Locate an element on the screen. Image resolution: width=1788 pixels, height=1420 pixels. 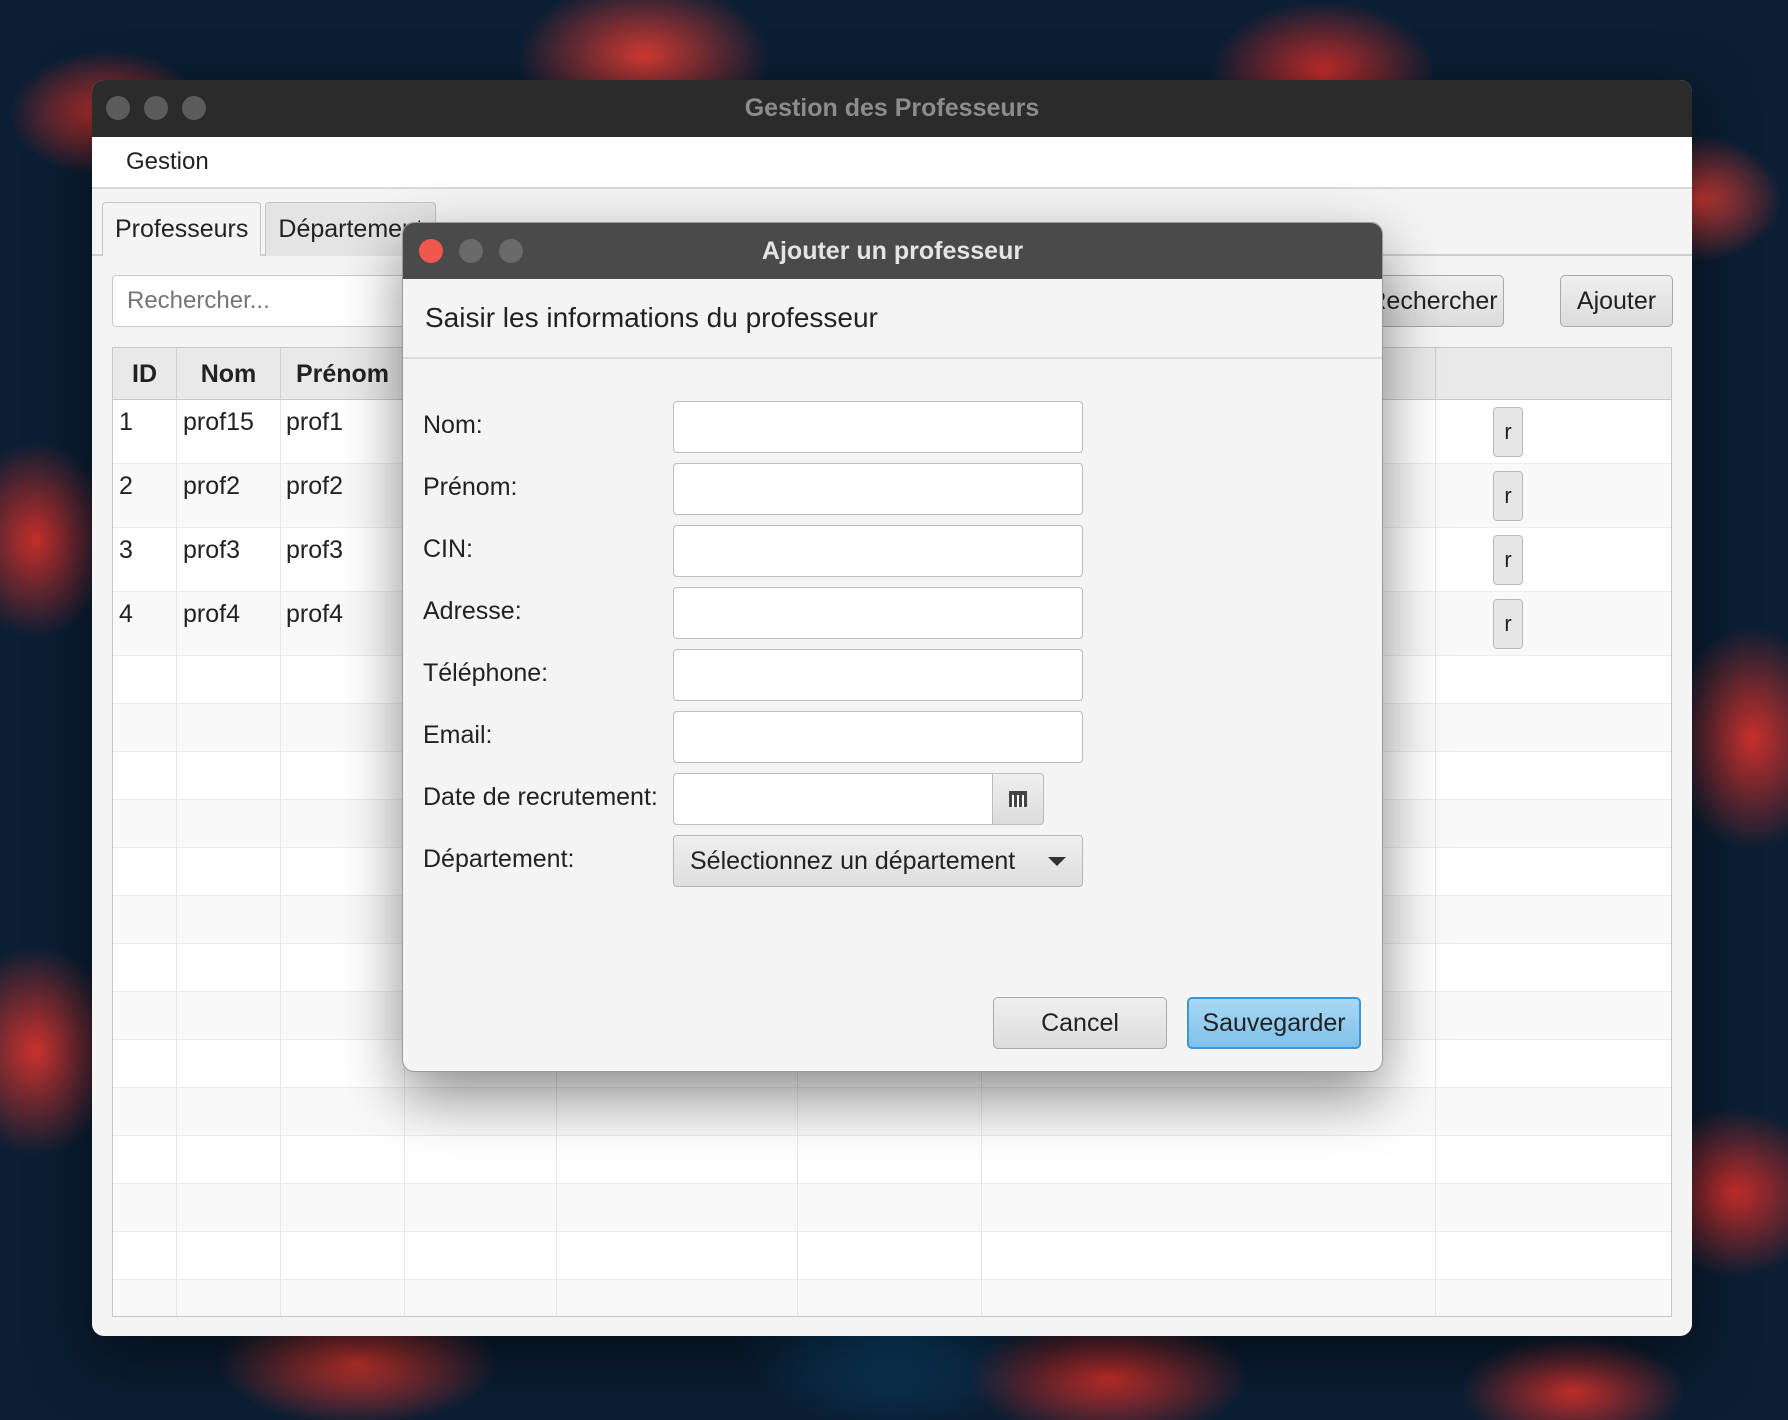
dialog-title: Ajouter un professeur is located at coordinates (892, 250).